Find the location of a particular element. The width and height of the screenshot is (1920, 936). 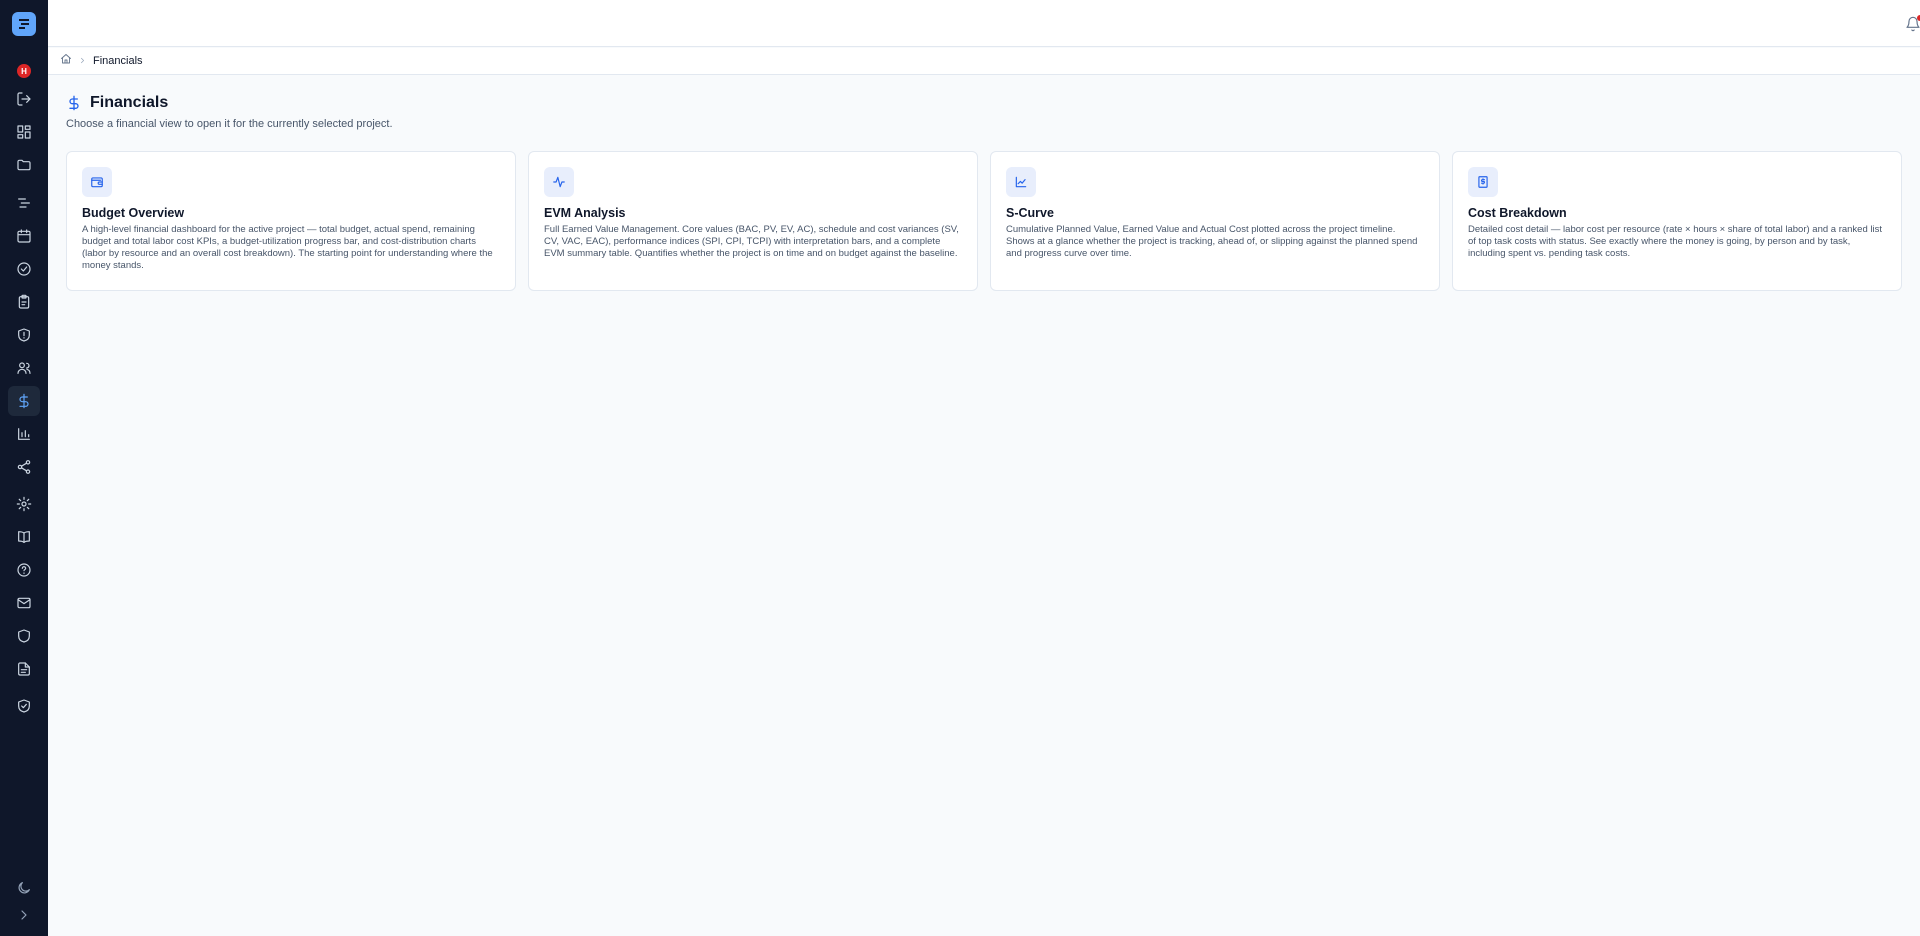

page-header: Financials is located at coordinates (117, 103).